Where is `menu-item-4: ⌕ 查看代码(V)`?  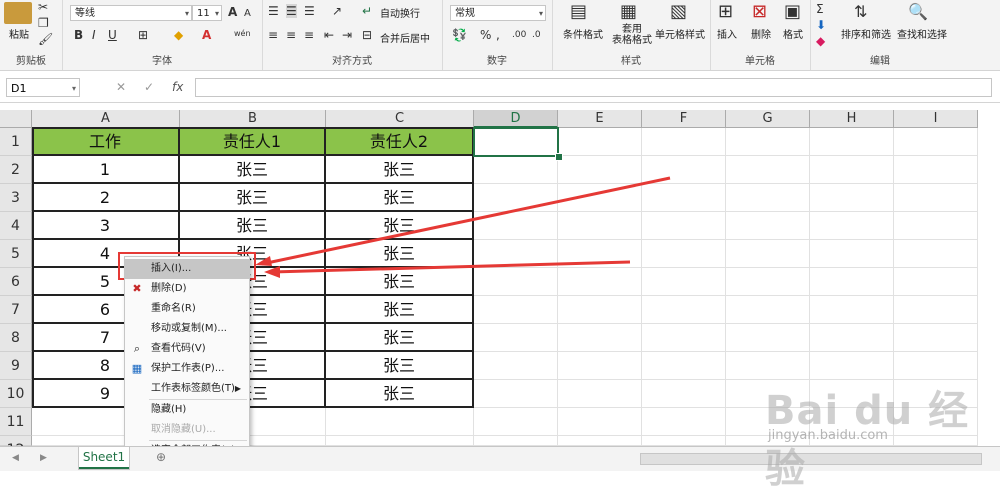 menu-item-4: ⌕ 查看代码(V) is located at coordinates (187, 349).